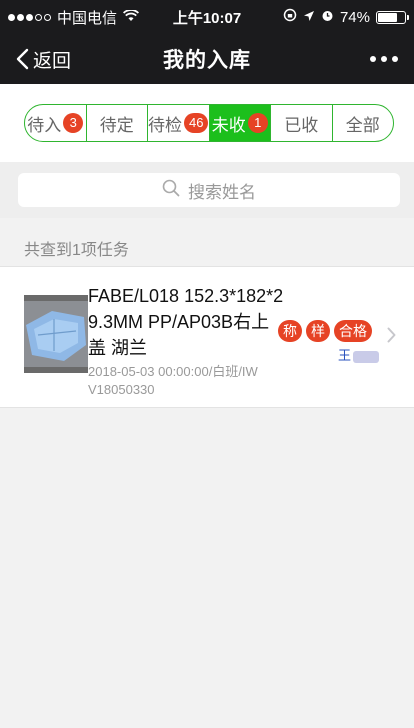 This screenshot has height=728, width=414. I want to click on assignee-label: 王, so click(345, 355).